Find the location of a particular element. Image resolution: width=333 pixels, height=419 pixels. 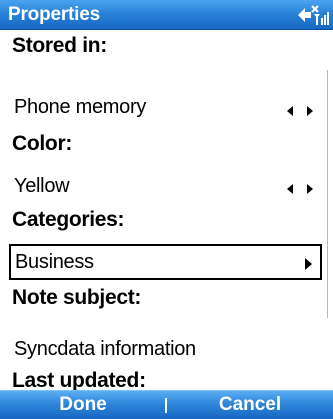

done-button: Done is located at coordinates (83, 405).